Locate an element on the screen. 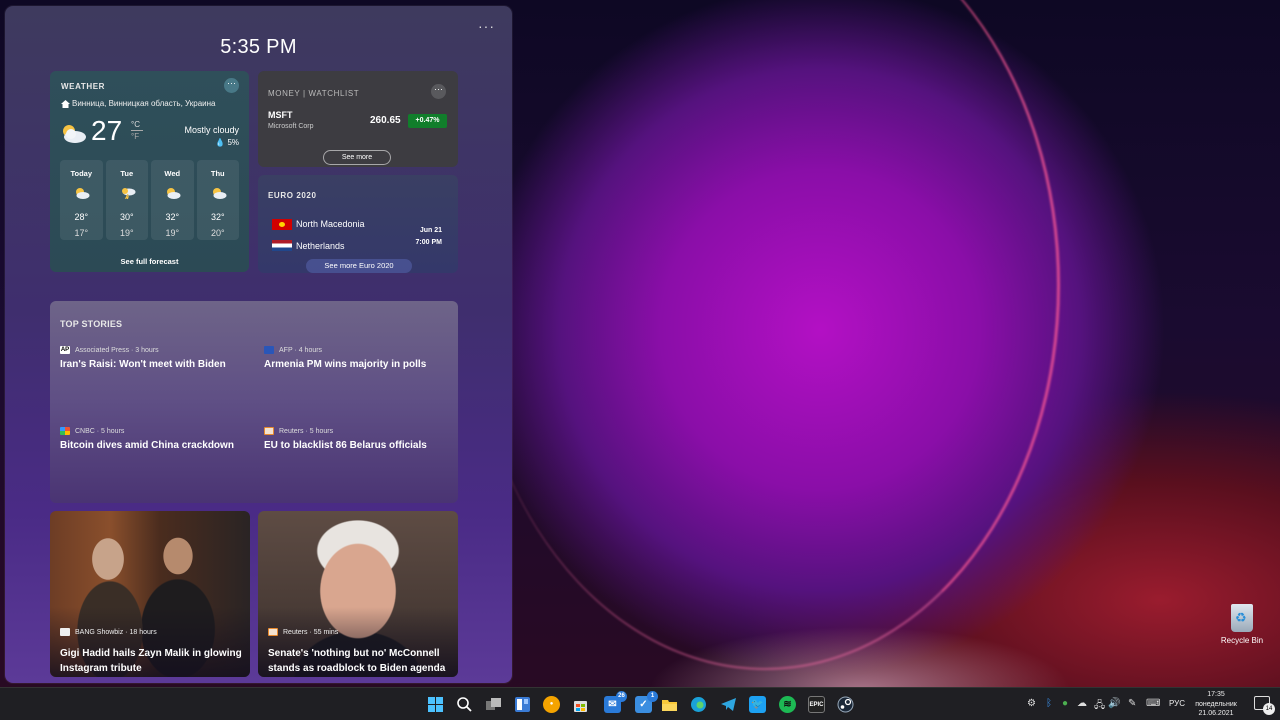  start-icon is located at coordinates (435, 704).